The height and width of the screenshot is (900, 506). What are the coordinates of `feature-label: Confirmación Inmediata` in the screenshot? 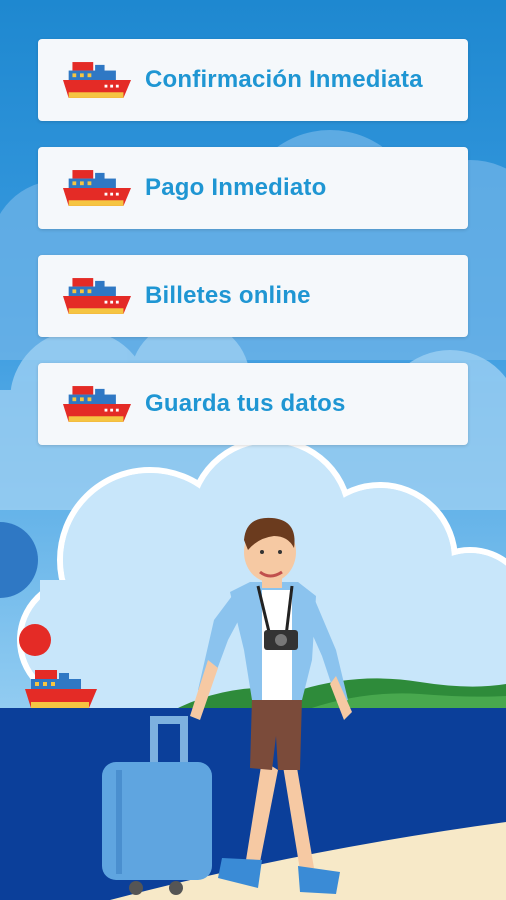 It's located at (284, 79).